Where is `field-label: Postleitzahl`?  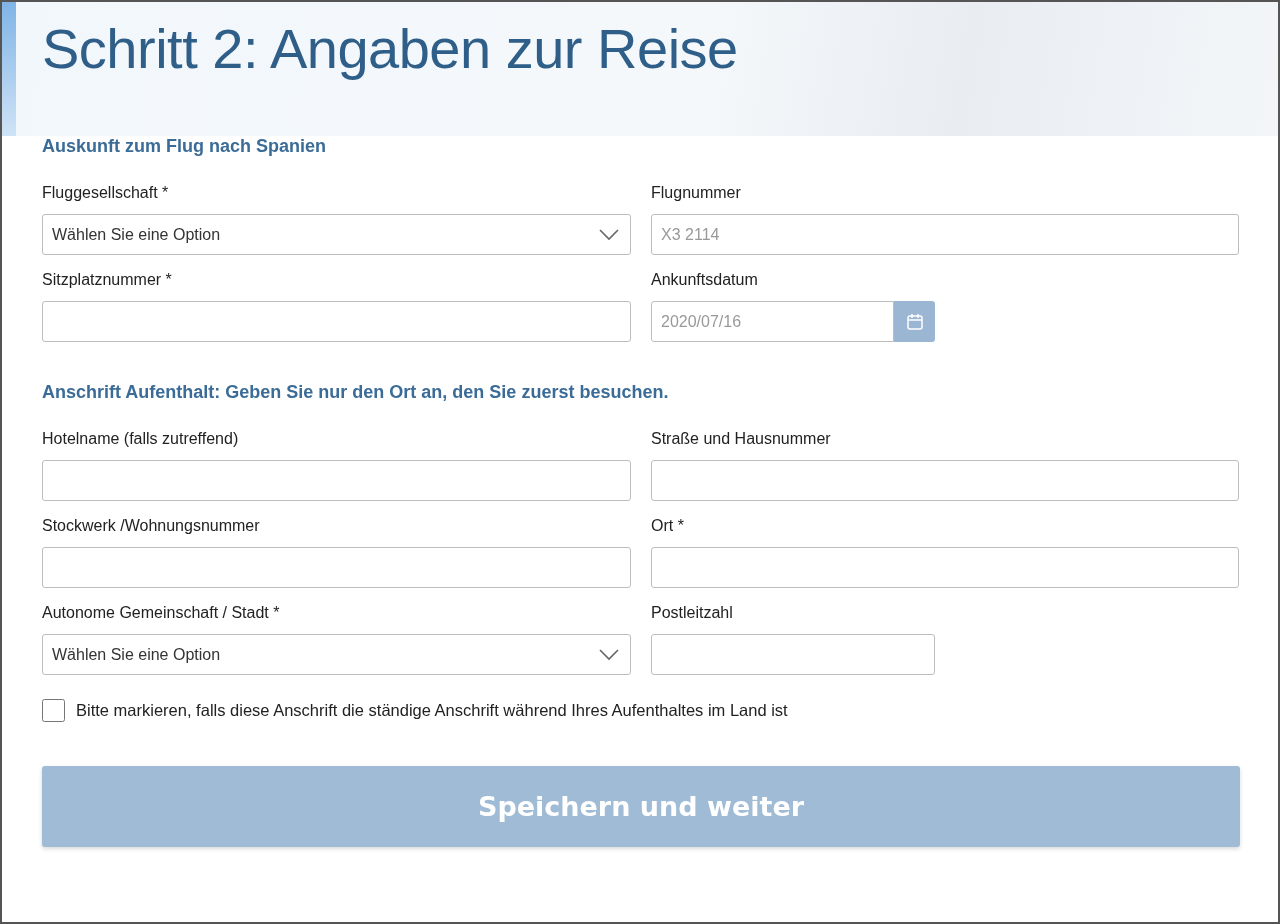 field-label: Postleitzahl is located at coordinates (692, 613).